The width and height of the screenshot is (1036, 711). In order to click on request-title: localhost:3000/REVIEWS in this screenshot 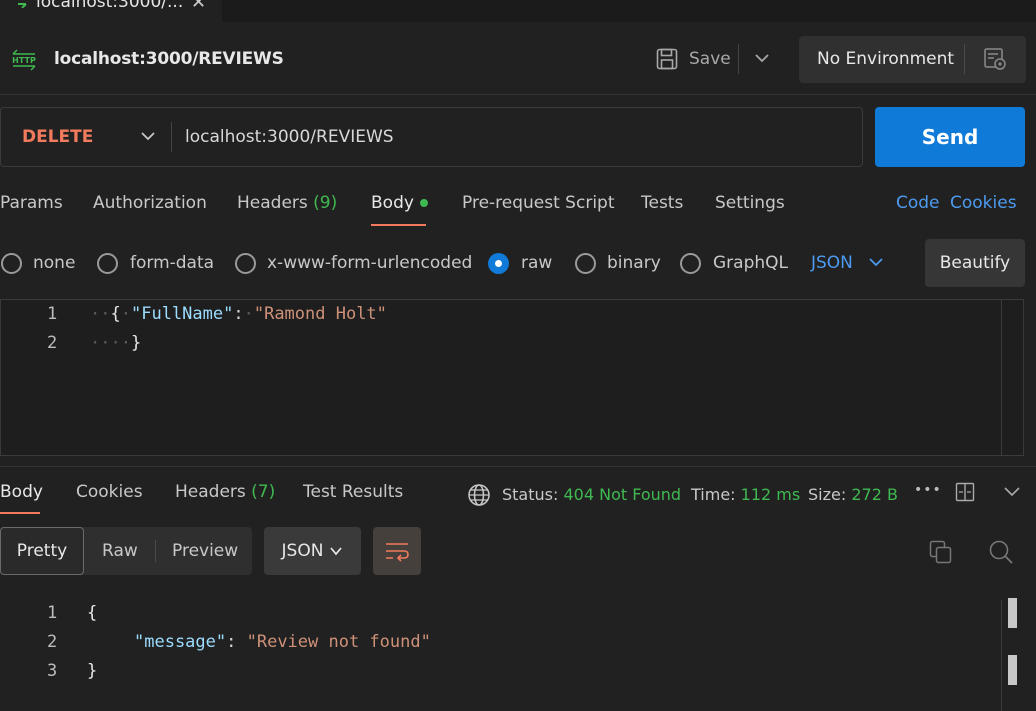, I will do `click(169, 59)`.